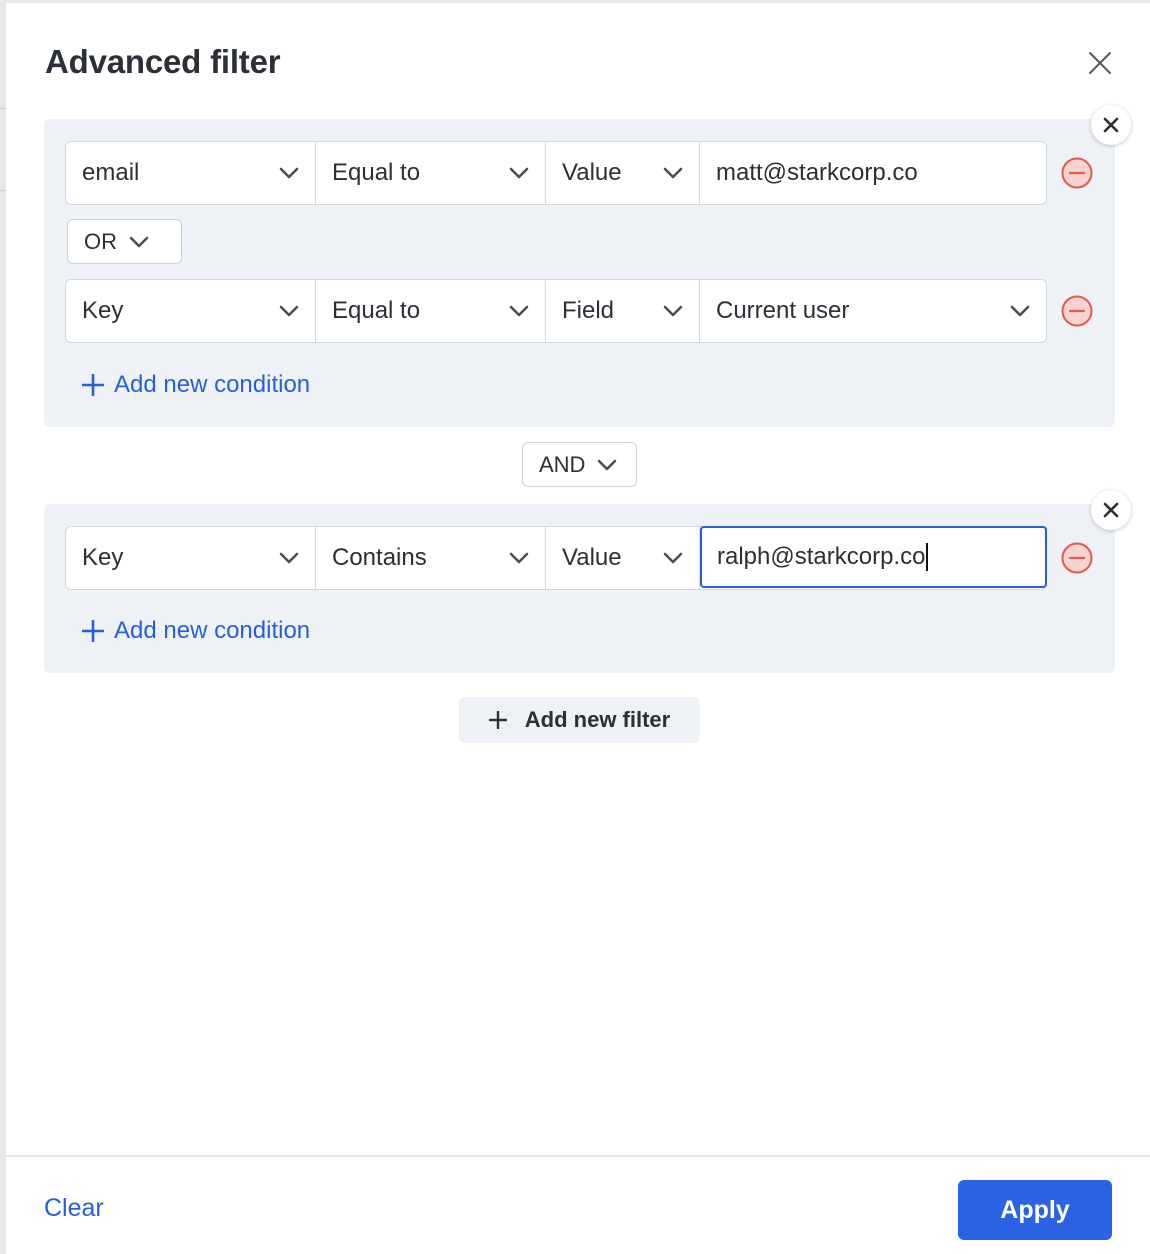 The height and width of the screenshot is (1254, 1150). What do you see at coordinates (578, 1156) in the screenshot?
I see `footer-divider` at bounding box center [578, 1156].